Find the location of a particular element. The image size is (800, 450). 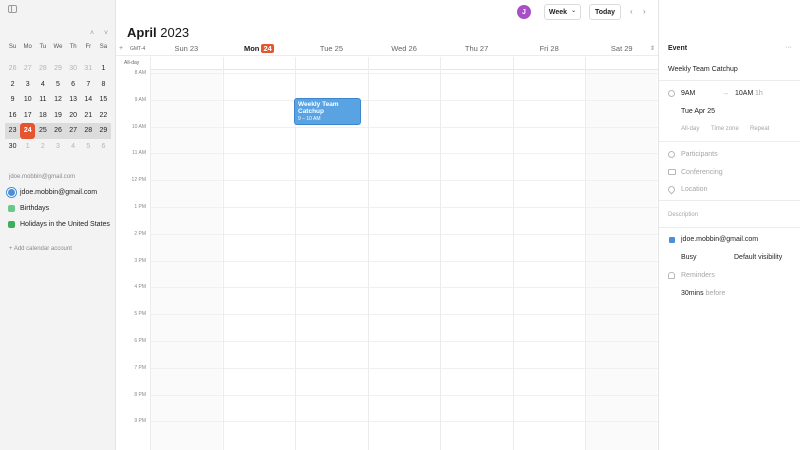

calendar-select: jdoe.mobbin@gmail.com is located at coordinates (719, 239).